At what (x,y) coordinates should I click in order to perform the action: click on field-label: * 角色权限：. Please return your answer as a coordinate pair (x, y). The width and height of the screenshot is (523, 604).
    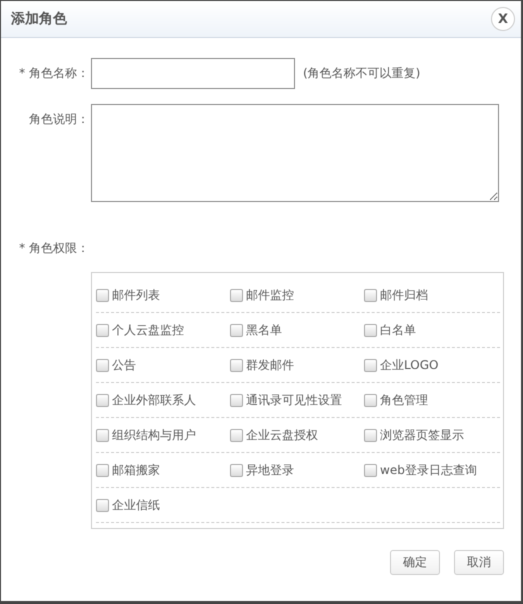
    Looking at the image, I should click on (54, 248).